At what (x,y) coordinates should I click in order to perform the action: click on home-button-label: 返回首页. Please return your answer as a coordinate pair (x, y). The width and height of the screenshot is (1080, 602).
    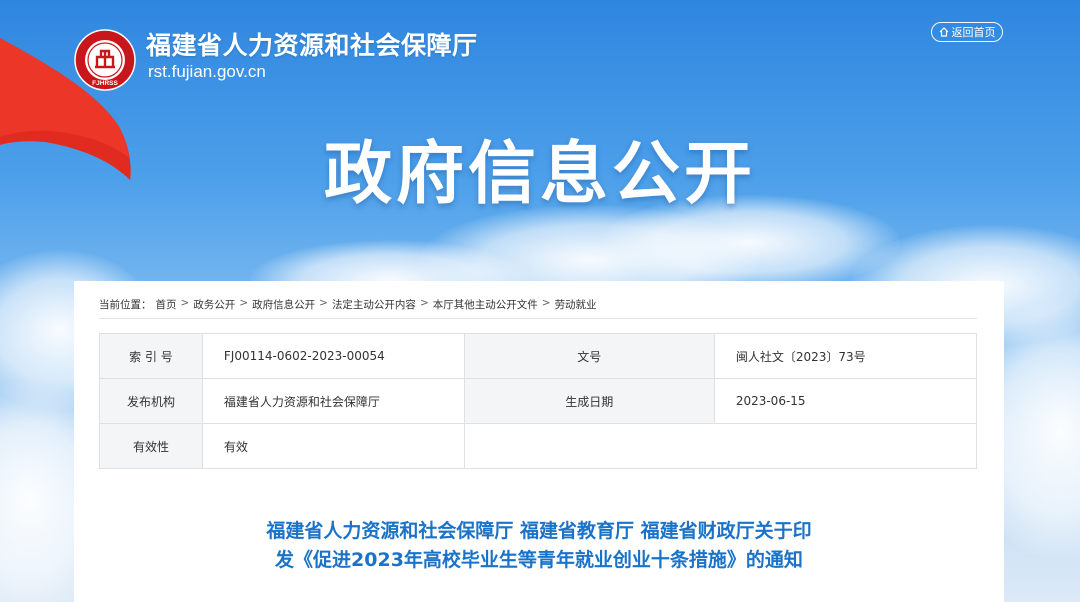
    Looking at the image, I should click on (973, 32).